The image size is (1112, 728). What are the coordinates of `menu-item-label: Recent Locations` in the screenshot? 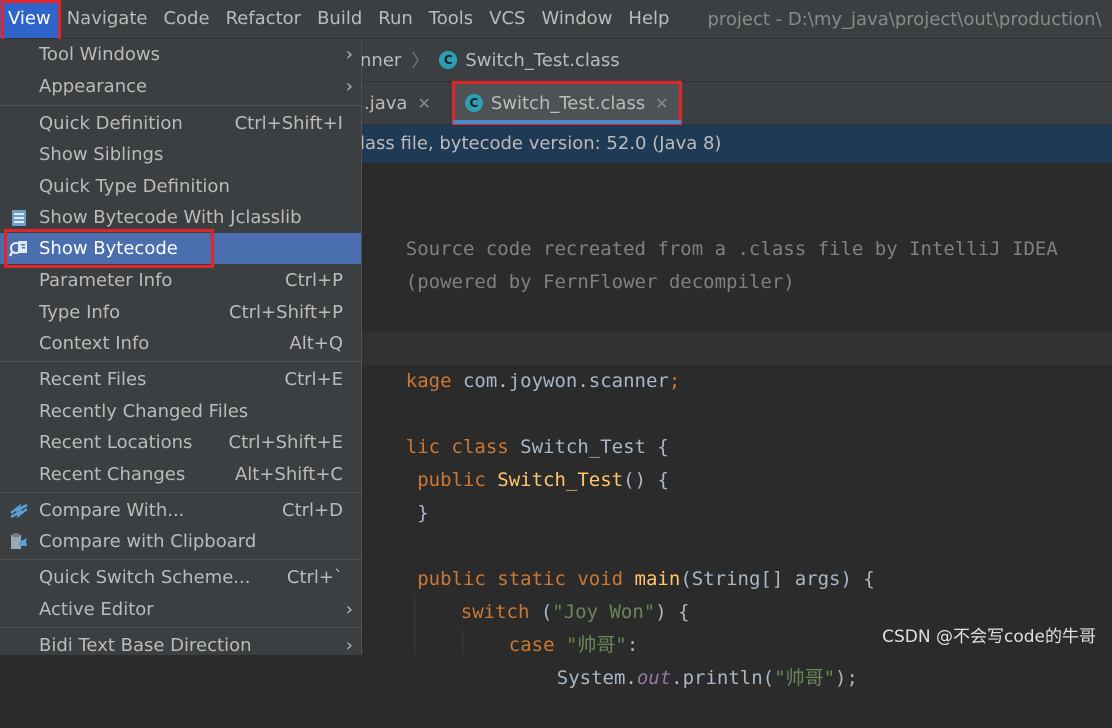 It's located at (116, 442).